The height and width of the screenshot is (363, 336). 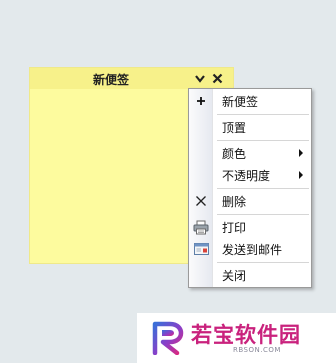 I want to click on menu-item-opacity: 不透明度, so click(x=250, y=175).